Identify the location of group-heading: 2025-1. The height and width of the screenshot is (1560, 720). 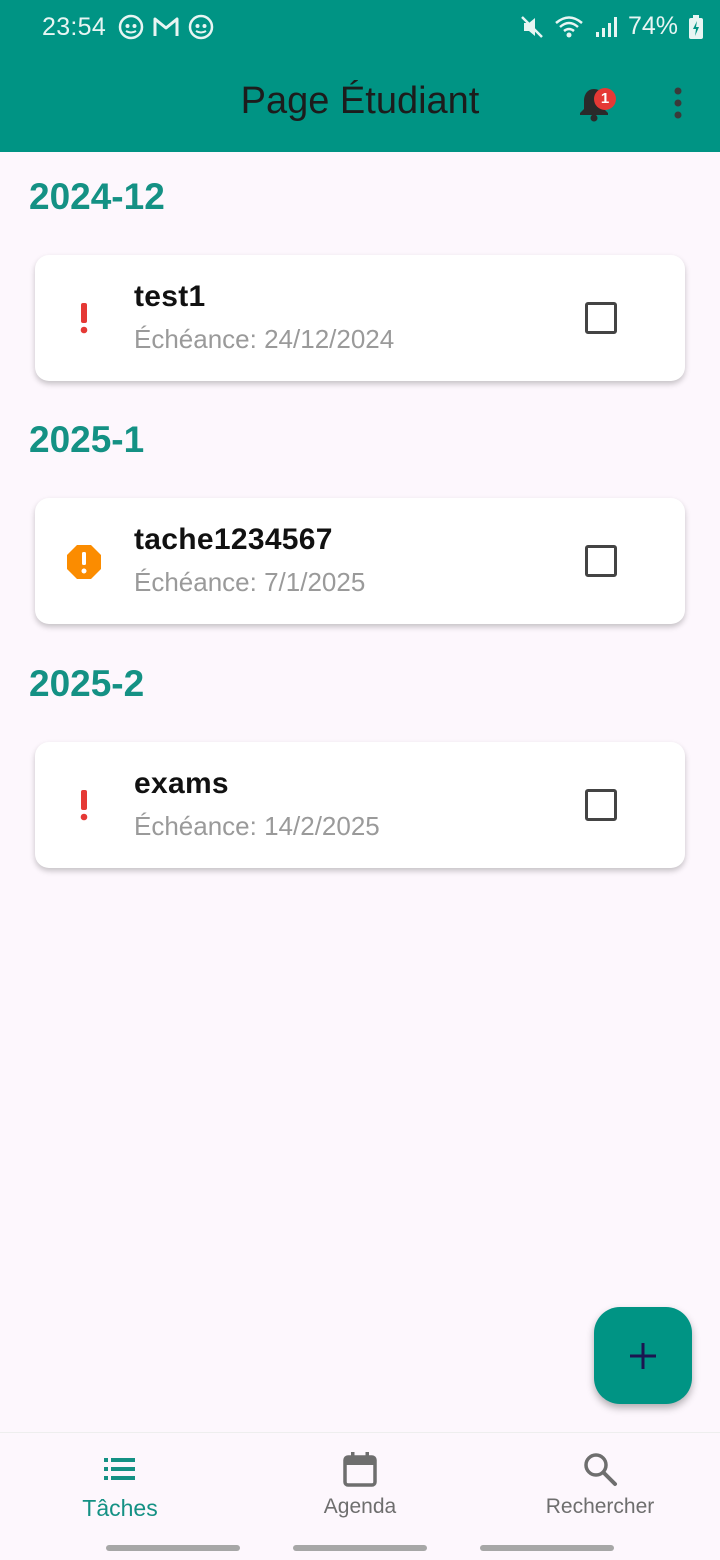
(87, 439).